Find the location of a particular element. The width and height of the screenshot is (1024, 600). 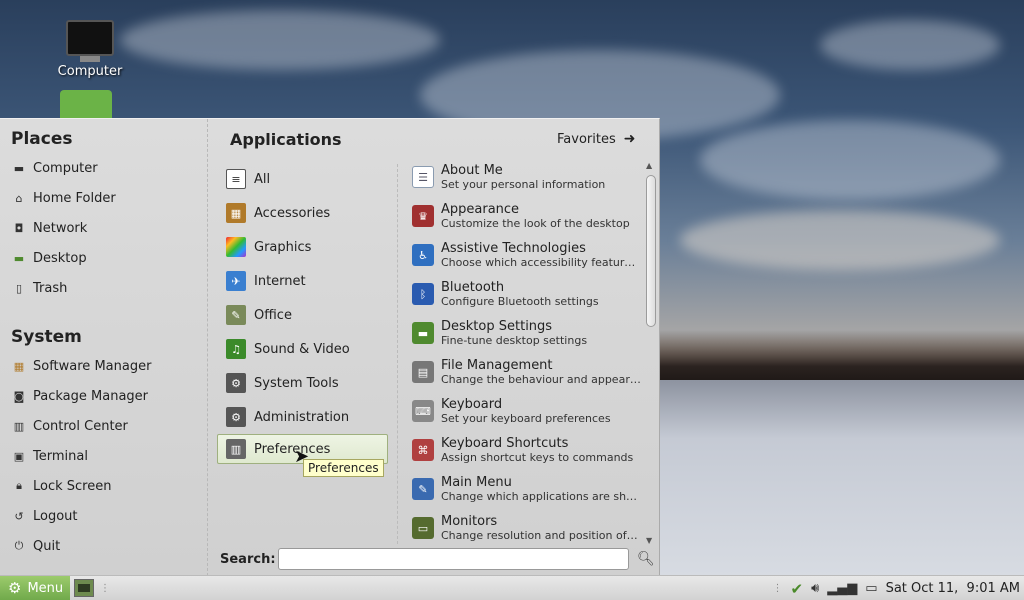

scroll-thumb is located at coordinates (651, 251).